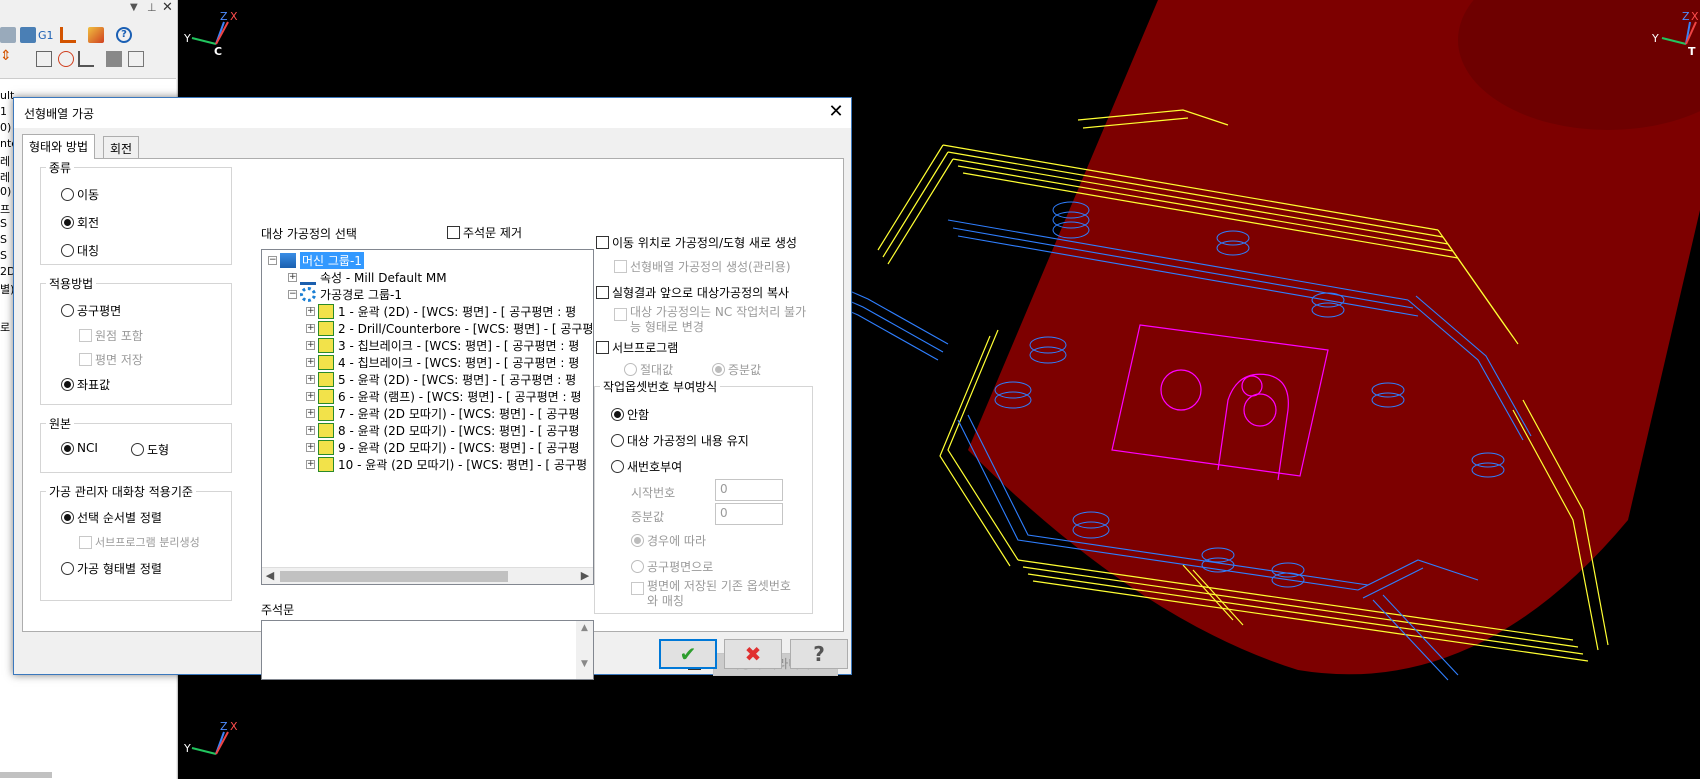 Image resolution: width=1700 pixels, height=779 pixels. What do you see at coordinates (26, 775) in the screenshot?
I see `tree-hscroll-thumb` at bounding box center [26, 775].